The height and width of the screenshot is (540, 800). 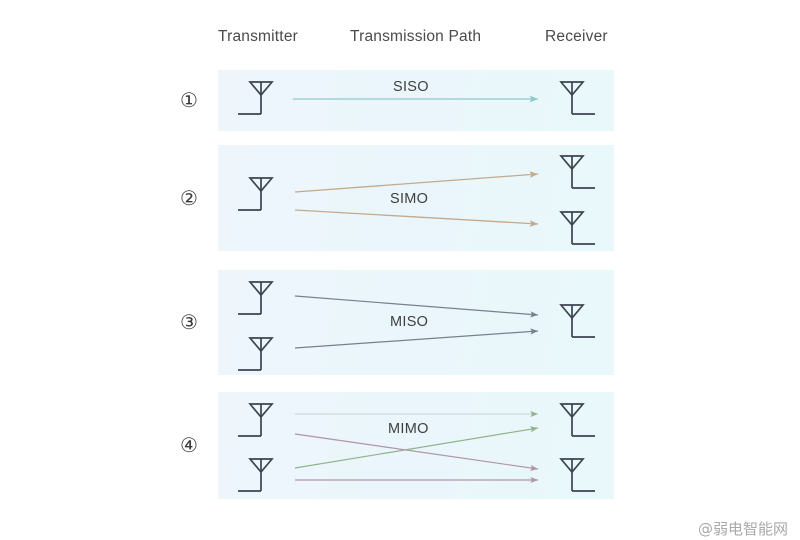 What do you see at coordinates (576, 36) in the screenshot?
I see `column-header-receiver: Receiver` at bounding box center [576, 36].